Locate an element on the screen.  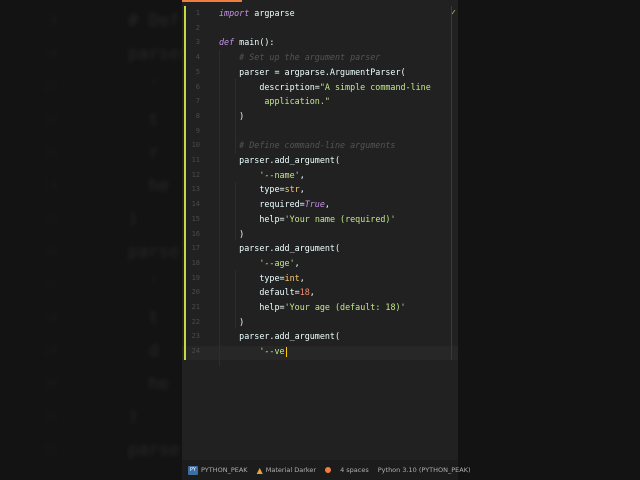
indent-widget: 4 spaces is located at coordinates (354, 470).